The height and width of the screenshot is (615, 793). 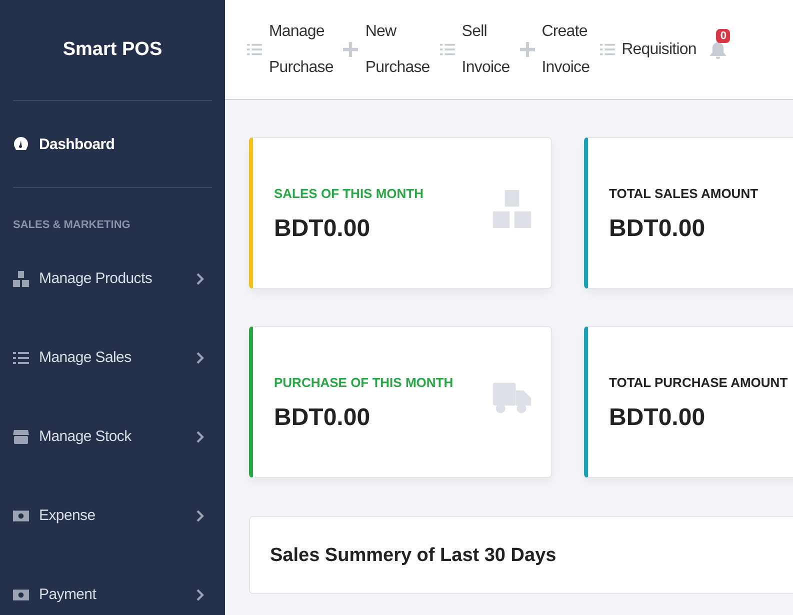 What do you see at coordinates (290, 50) in the screenshot?
I see `nav-link: Manage Purchase` at bounding box center [290, 50].